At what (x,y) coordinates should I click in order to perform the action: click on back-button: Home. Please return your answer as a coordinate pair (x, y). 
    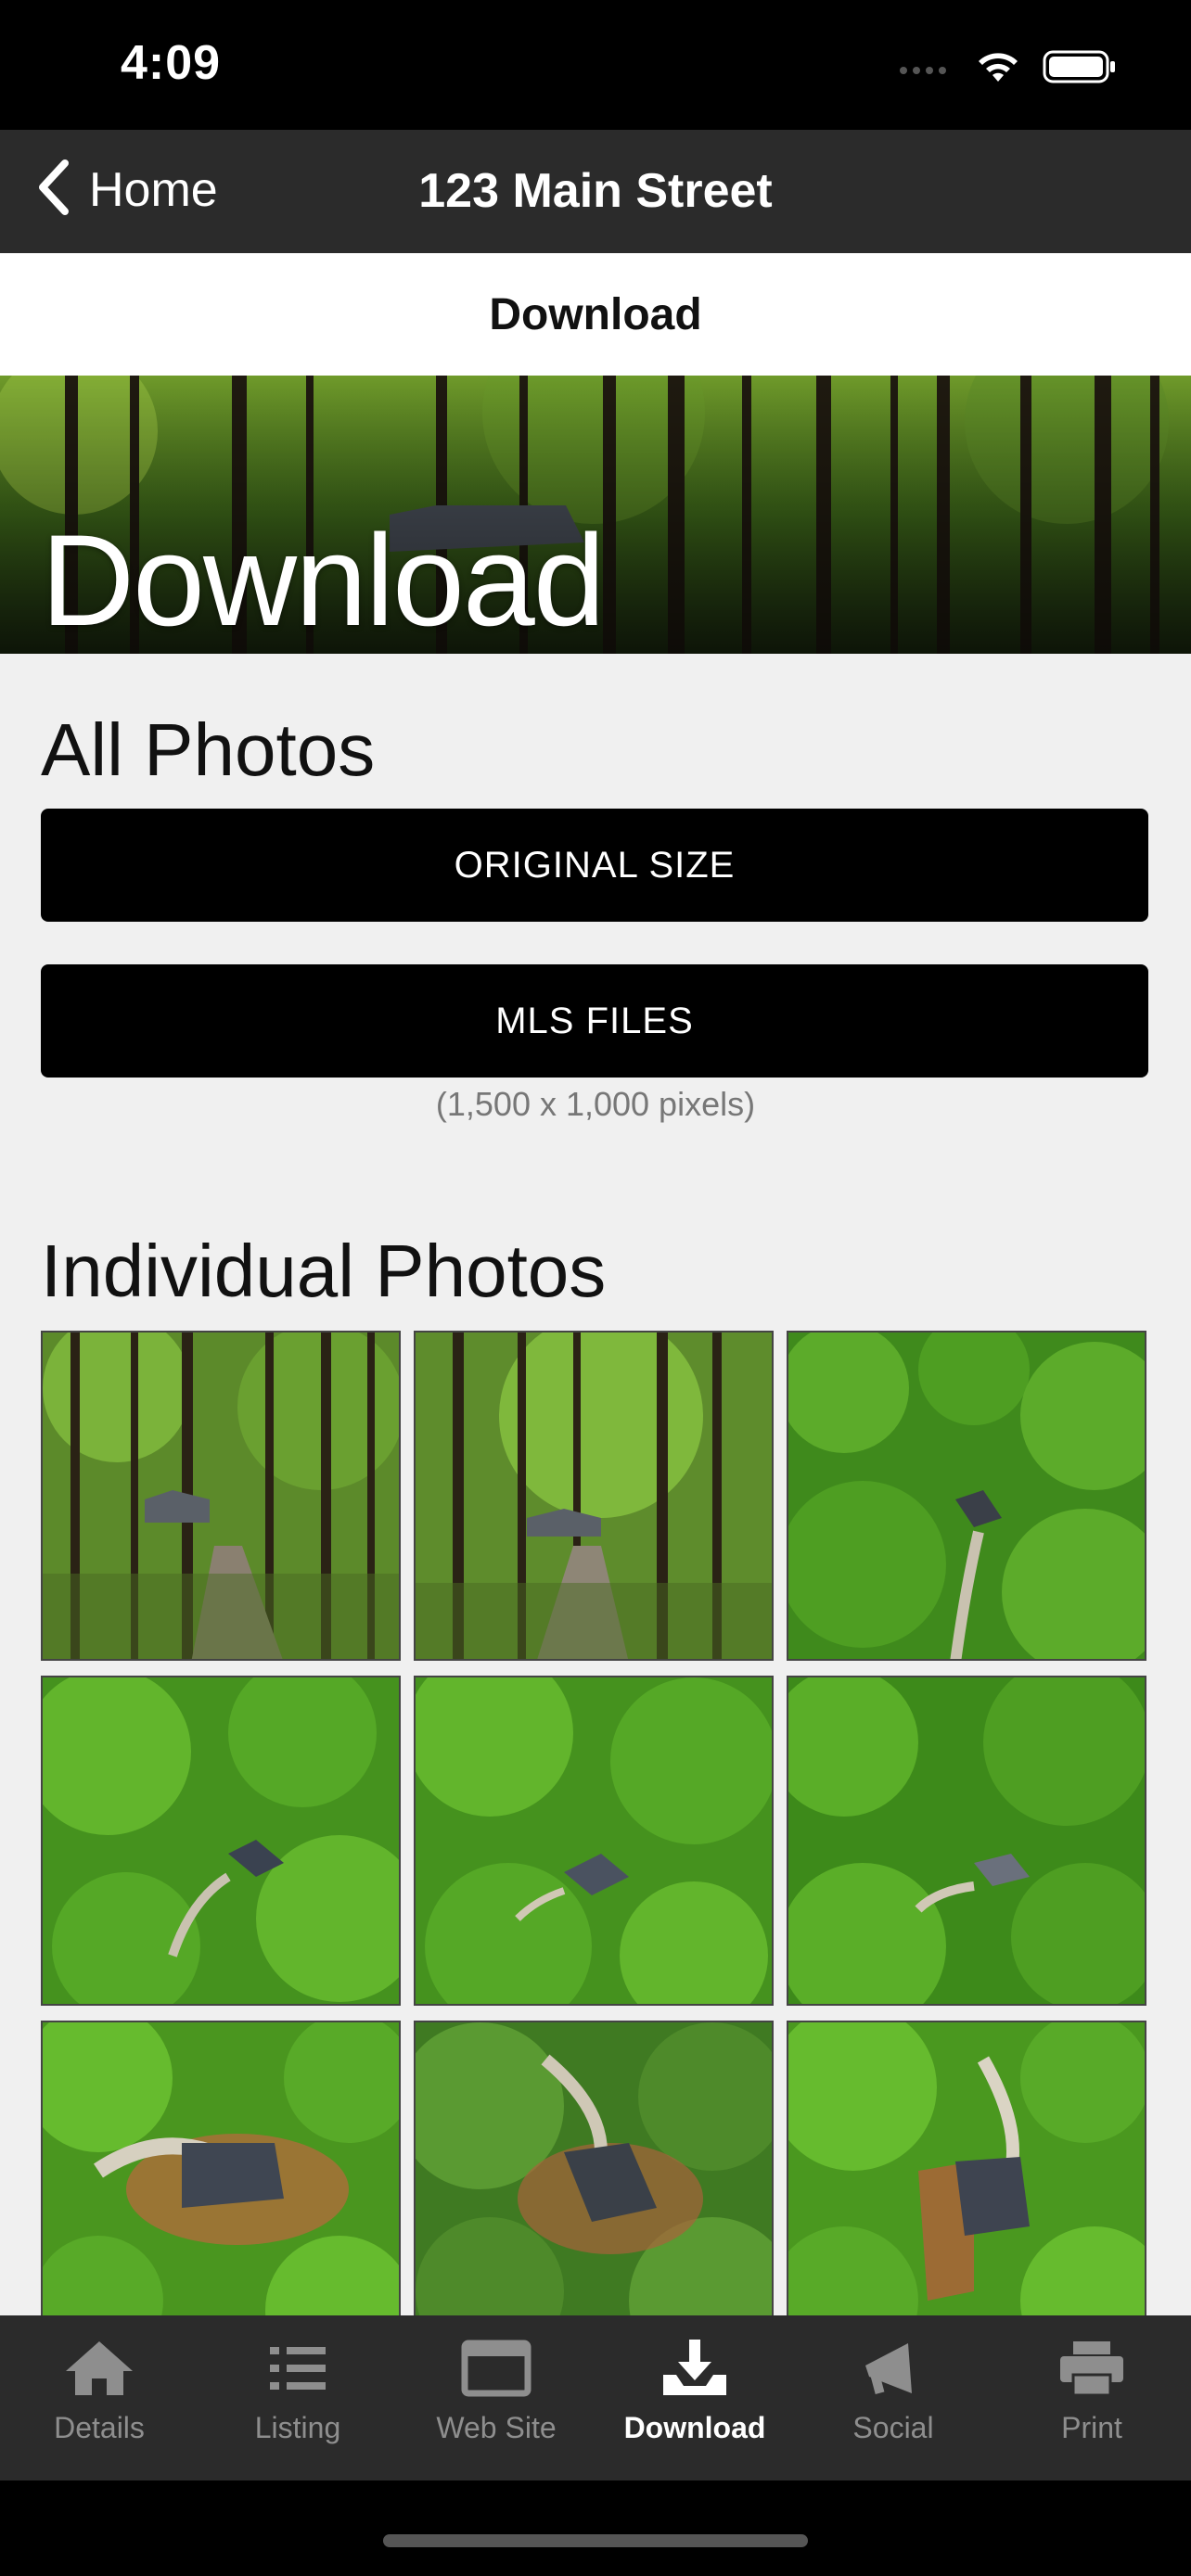
    Looking at the image, I should click on (127, 190).